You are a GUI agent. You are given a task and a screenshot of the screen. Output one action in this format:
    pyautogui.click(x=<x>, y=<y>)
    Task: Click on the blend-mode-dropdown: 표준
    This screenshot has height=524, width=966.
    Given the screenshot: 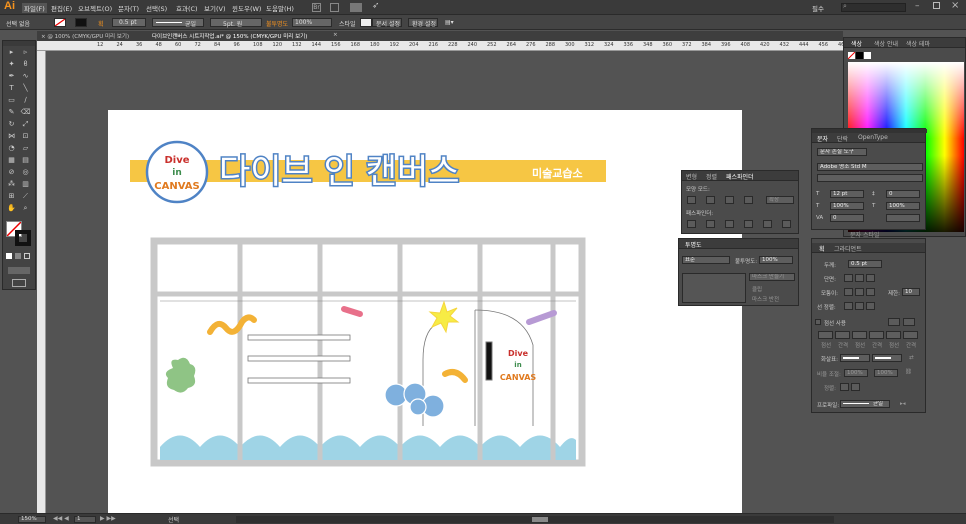 What is the action you would take?
    pyautogui.click(x=706, y=260)
    